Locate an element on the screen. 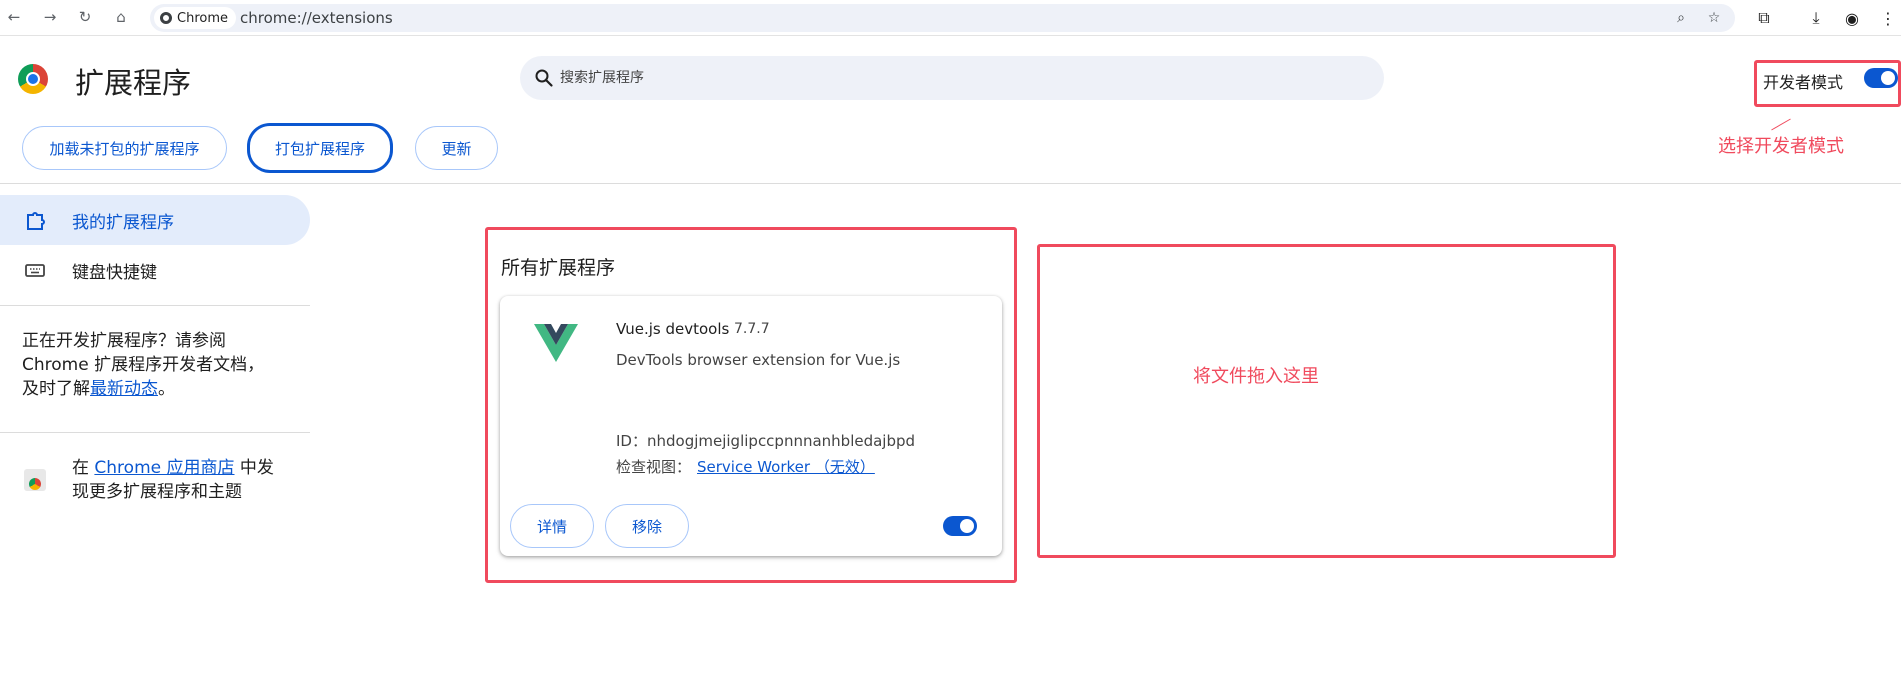 Image resolution: width=1901 pixels, height=683 pixels. site-chip: Chrome is located at coordinates (195, 18).